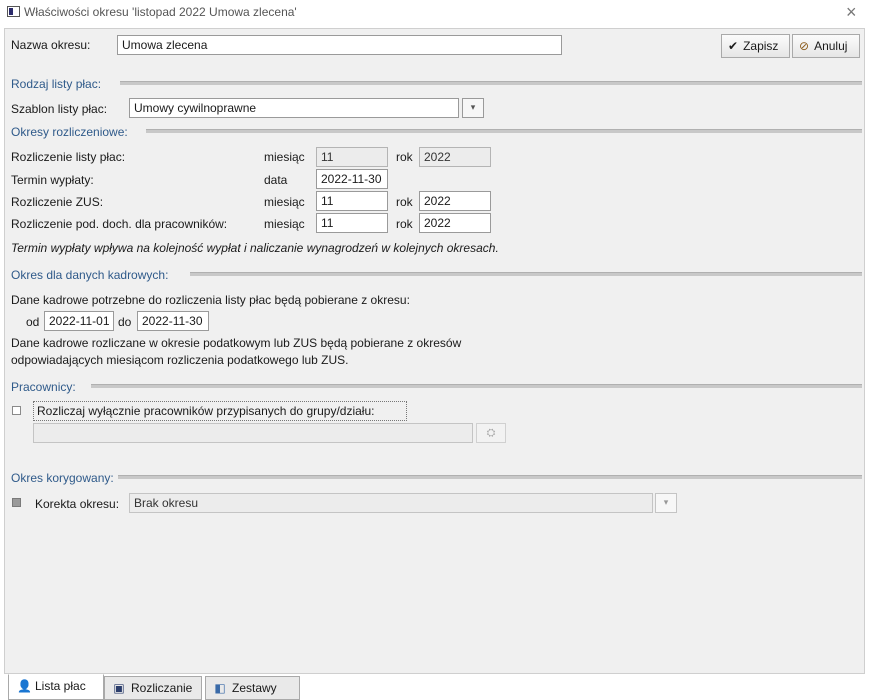  I want to click on correction-dropdown-button: ▾, so click(666, 503).